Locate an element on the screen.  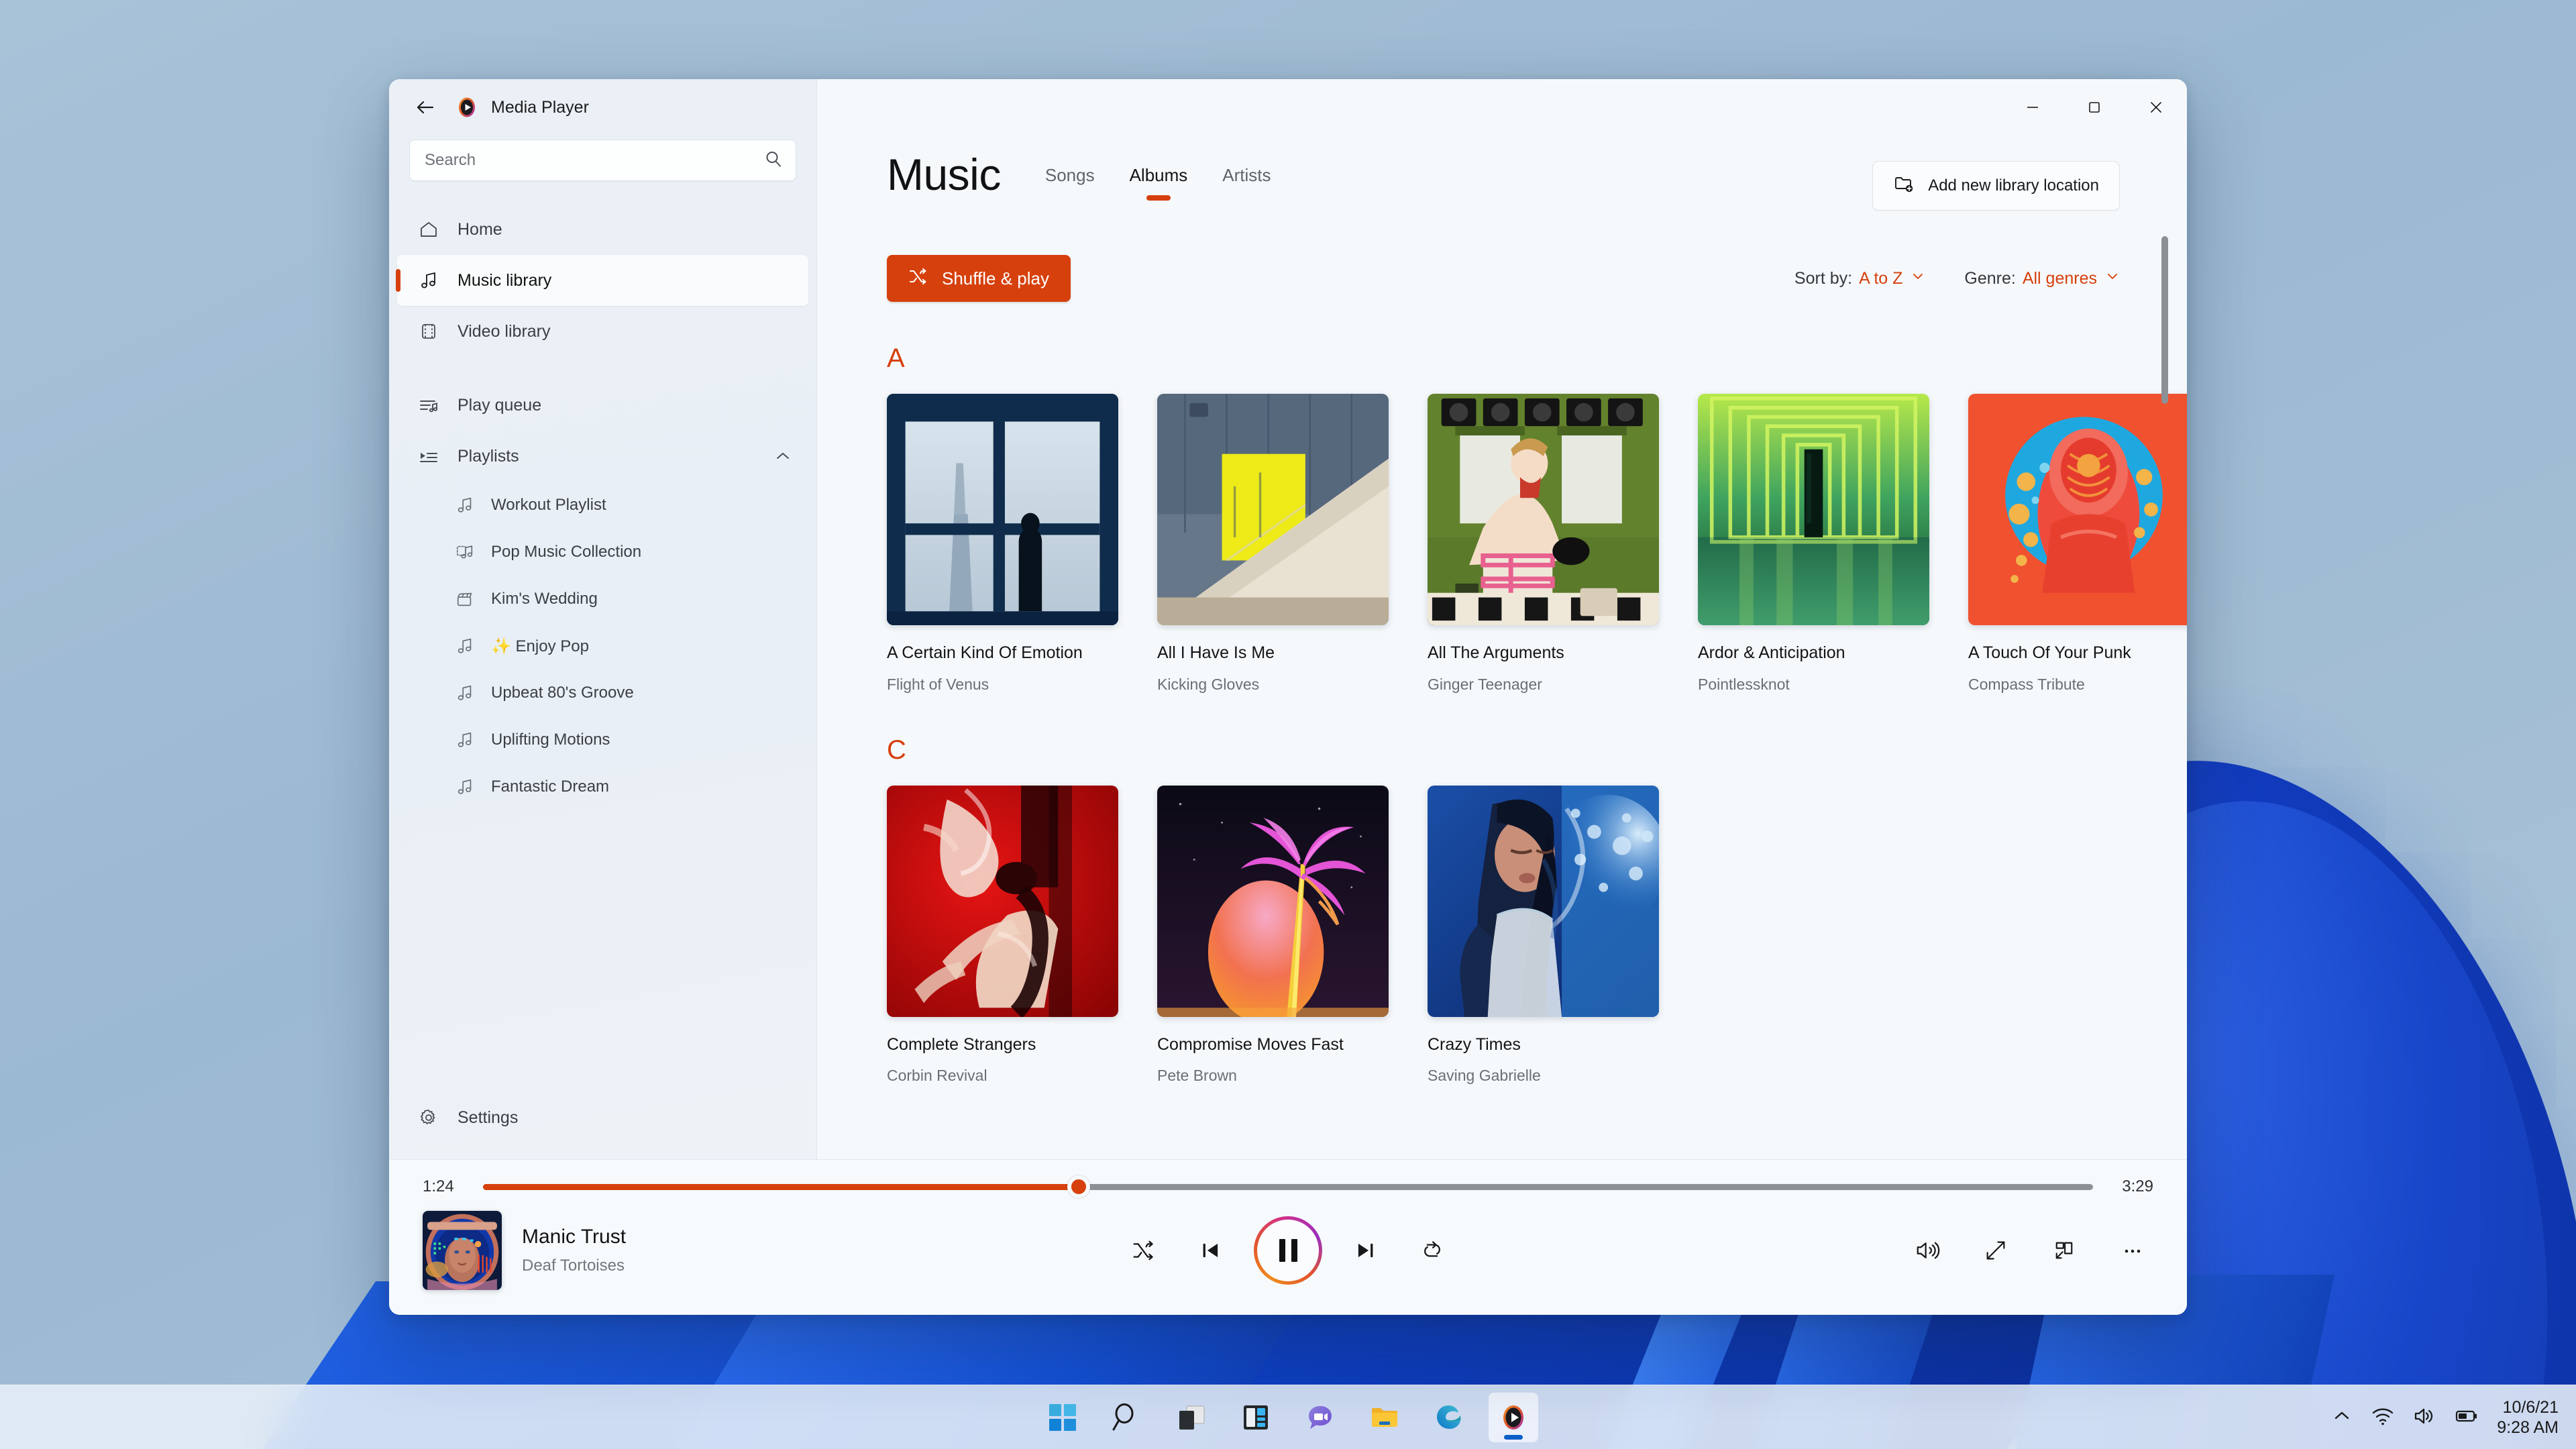
search-box is located at coordinates (602, 160).